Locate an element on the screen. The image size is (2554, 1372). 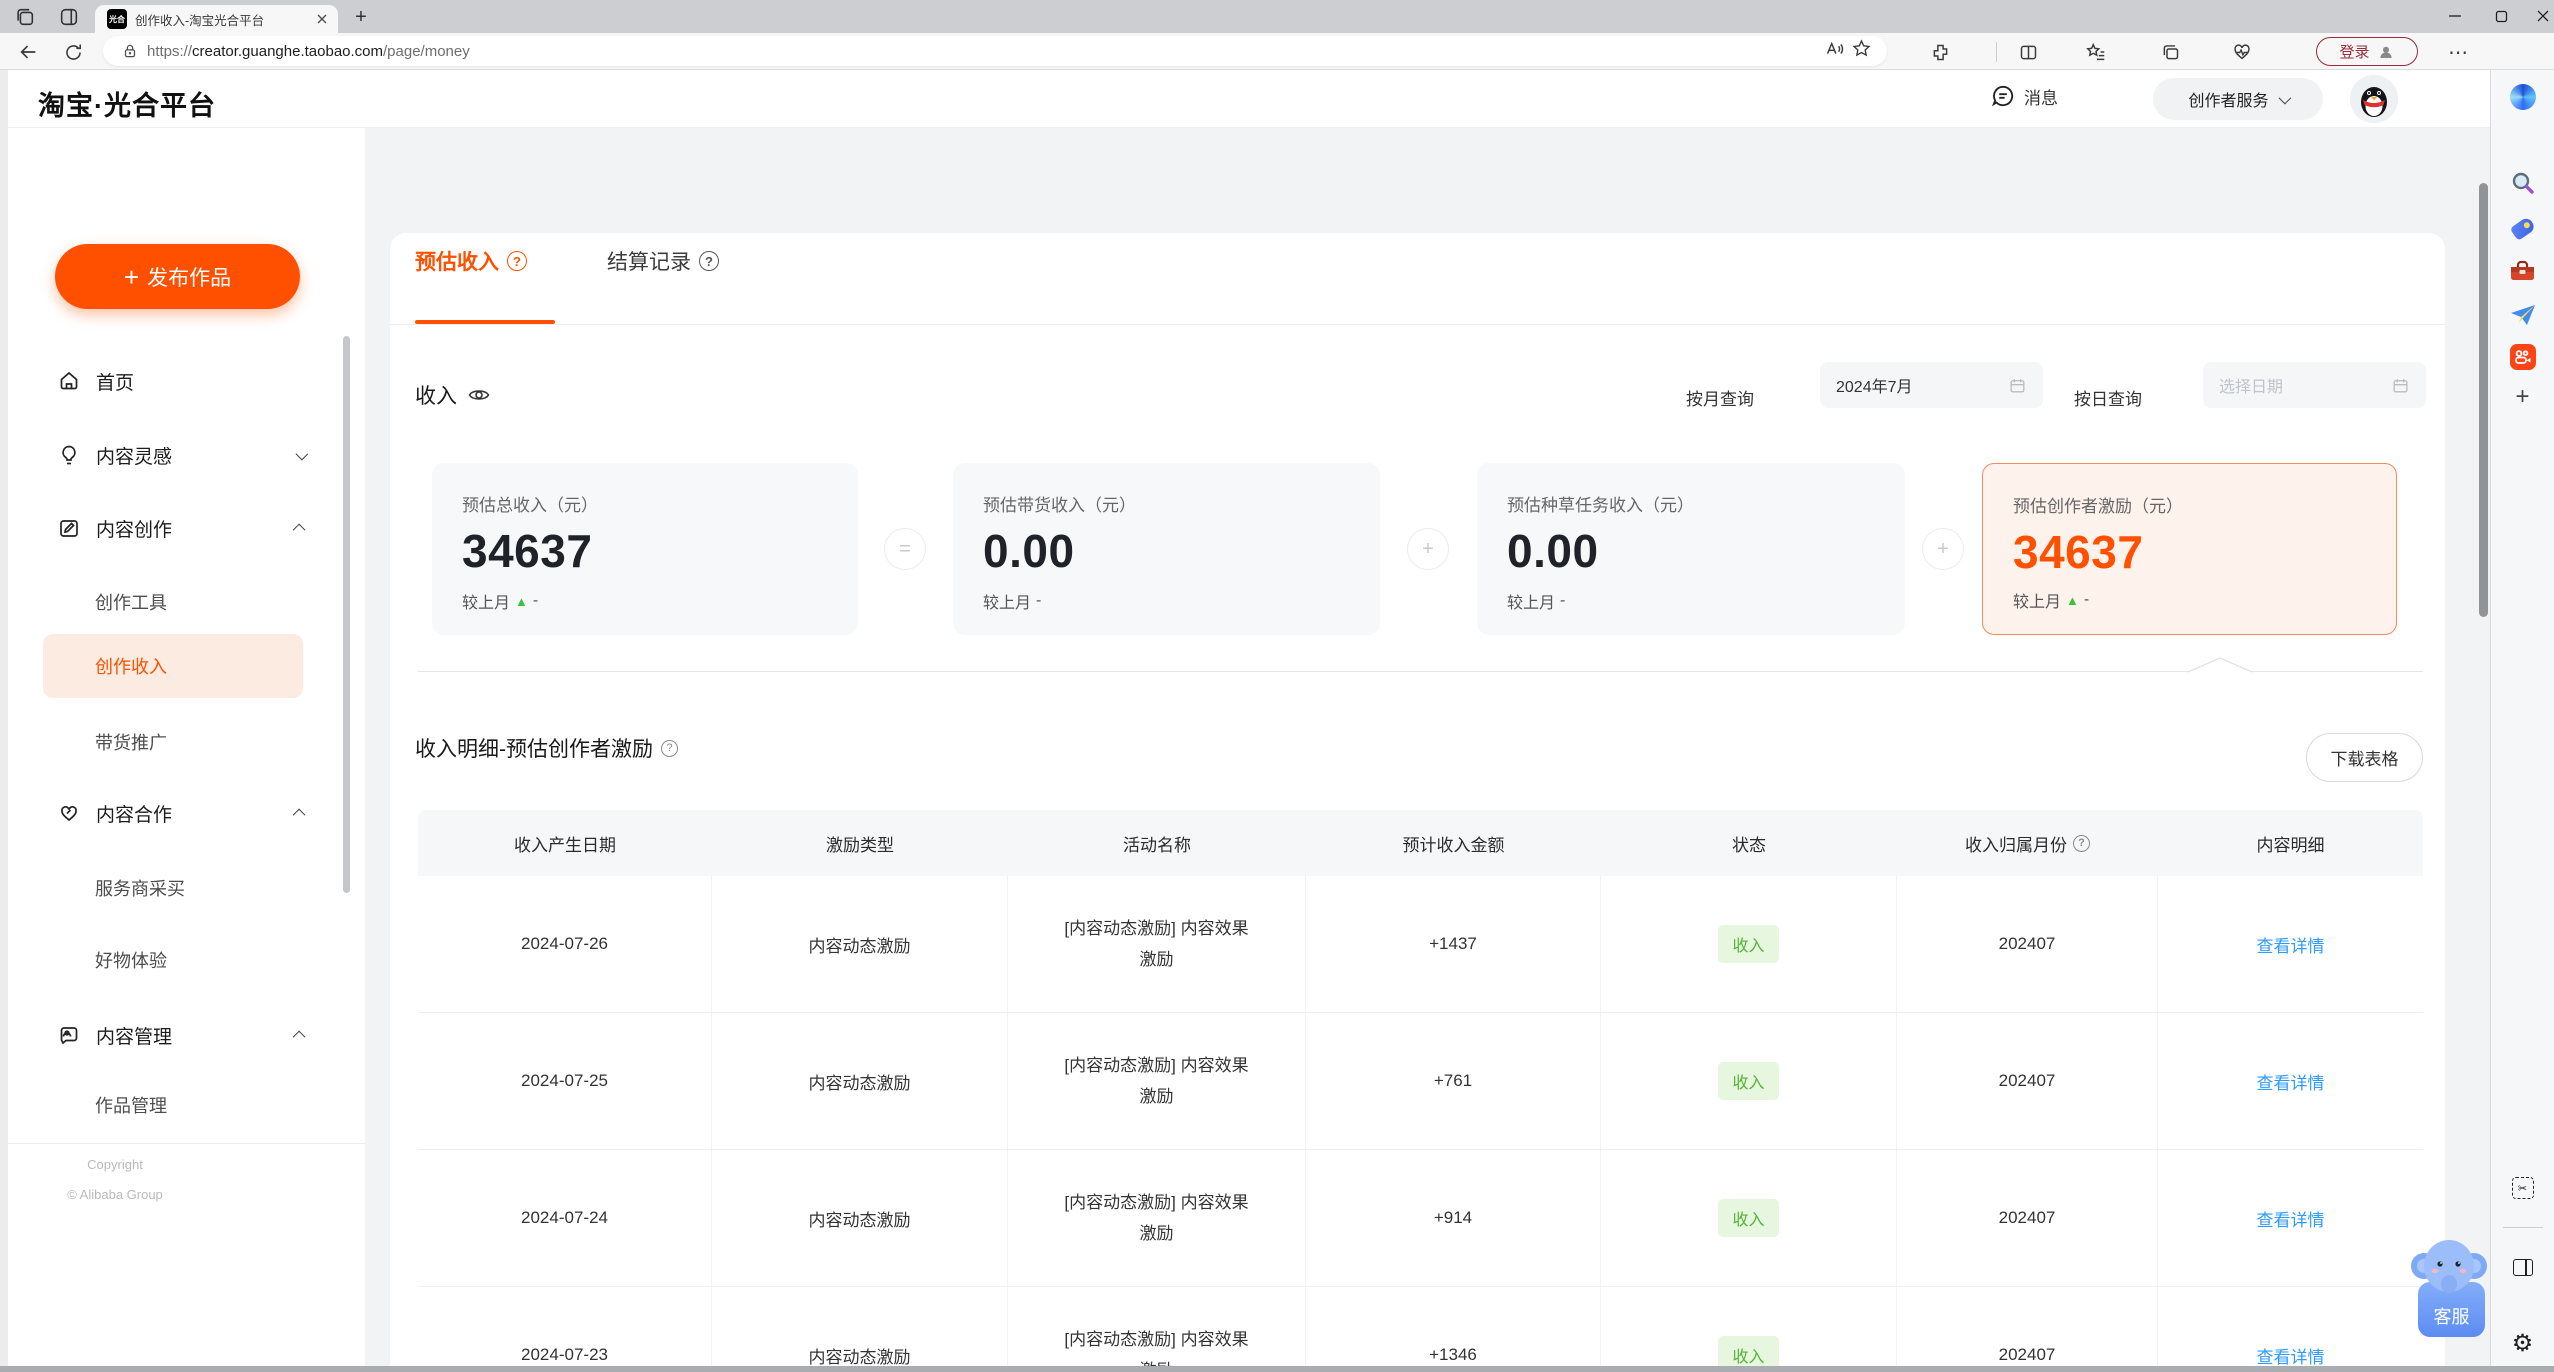
favorite-star-icon is located at coordinates (1869, 51).